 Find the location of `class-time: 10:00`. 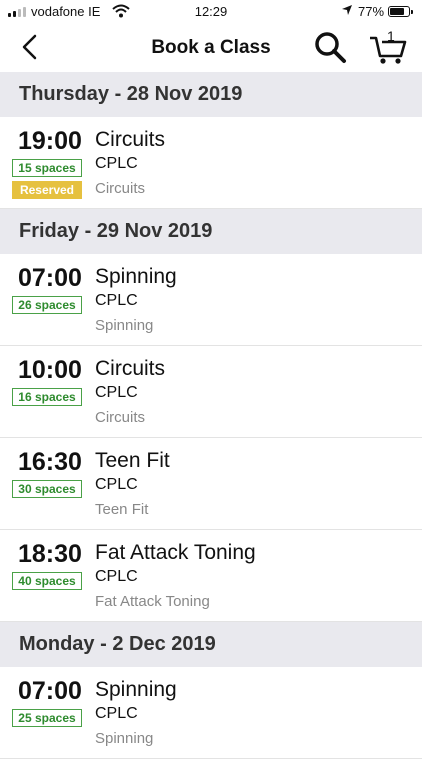

class-time: 10:00 is located at coordinates (50, 370).